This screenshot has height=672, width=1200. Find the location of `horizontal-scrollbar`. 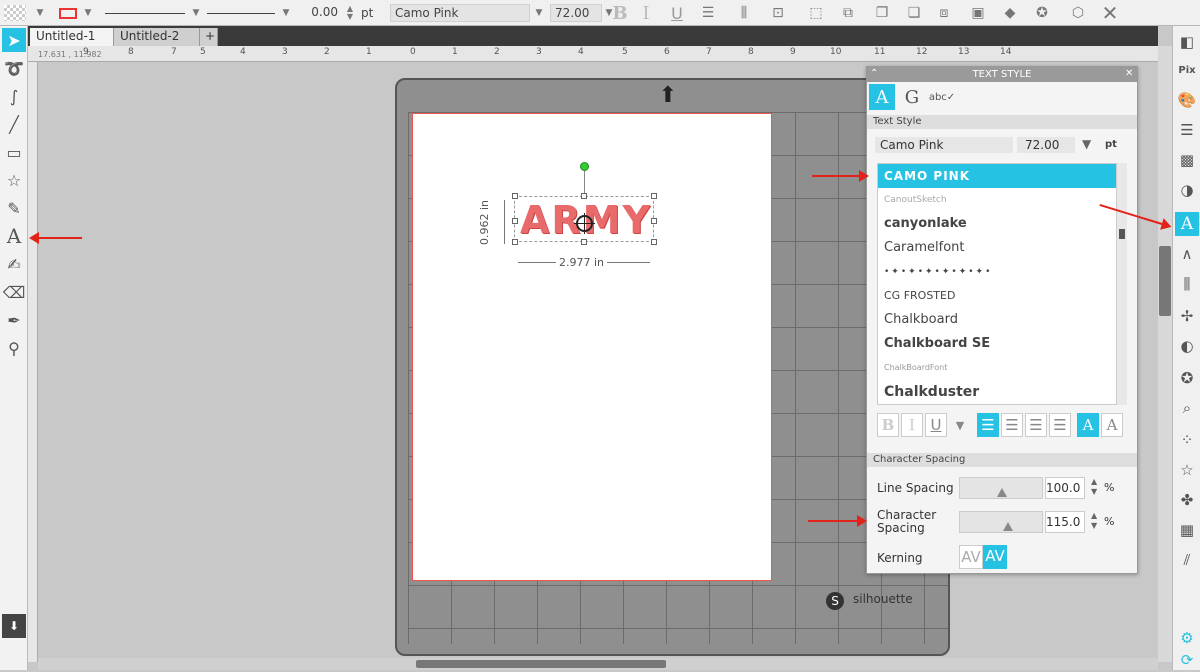

horizontal-scrollbar is located at coordinates (598, 664).